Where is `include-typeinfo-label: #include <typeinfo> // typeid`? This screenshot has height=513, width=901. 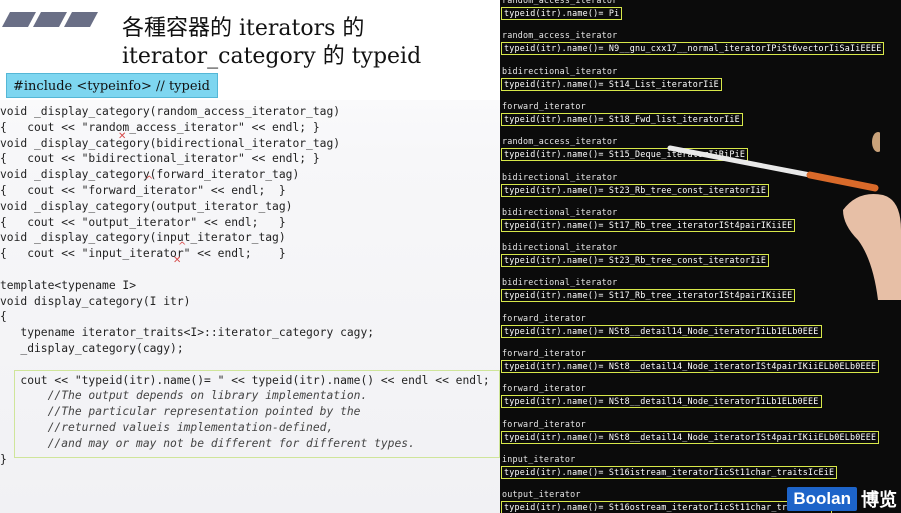
include-typeinfo-label: #include <typeinfo> // typeid is located at coordinates (112, 85).